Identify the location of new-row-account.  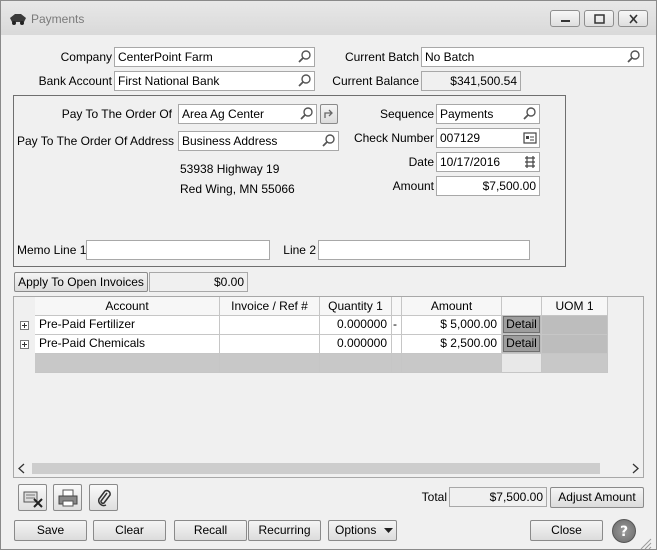
(127, 363).